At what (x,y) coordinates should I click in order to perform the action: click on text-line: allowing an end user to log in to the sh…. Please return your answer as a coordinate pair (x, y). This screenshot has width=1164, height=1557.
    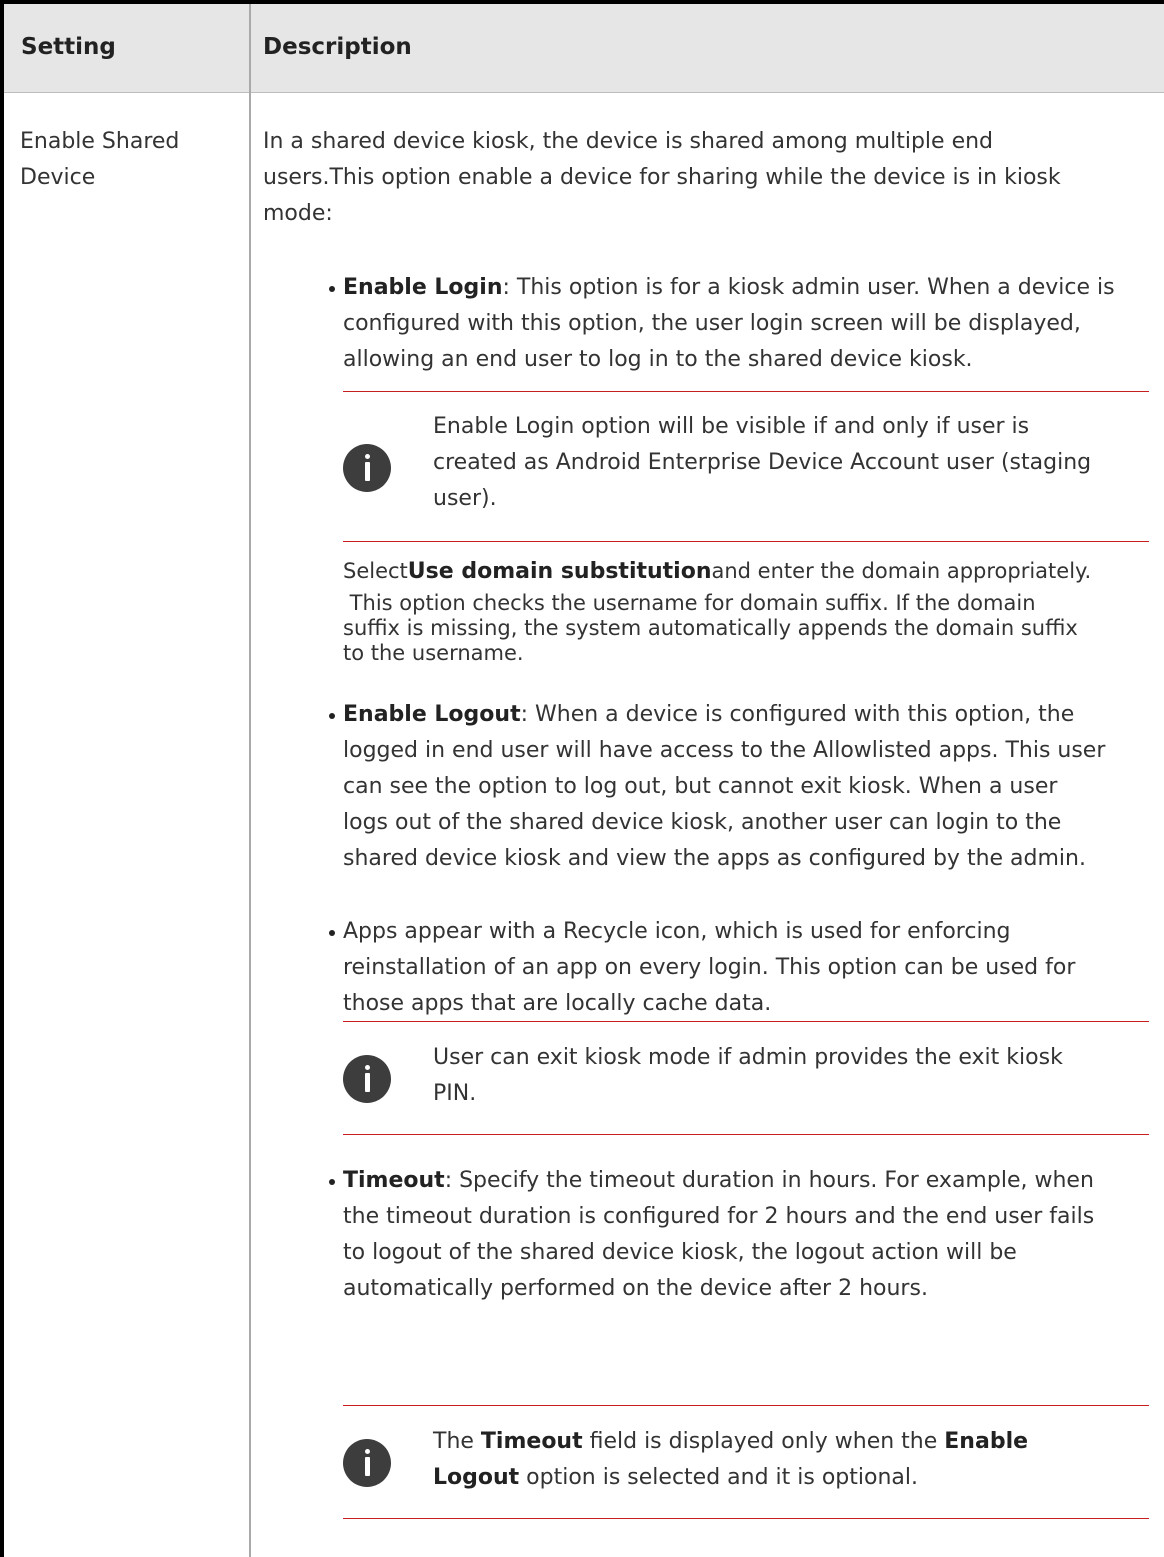
    Looking at the image, I should click on (658, 359).